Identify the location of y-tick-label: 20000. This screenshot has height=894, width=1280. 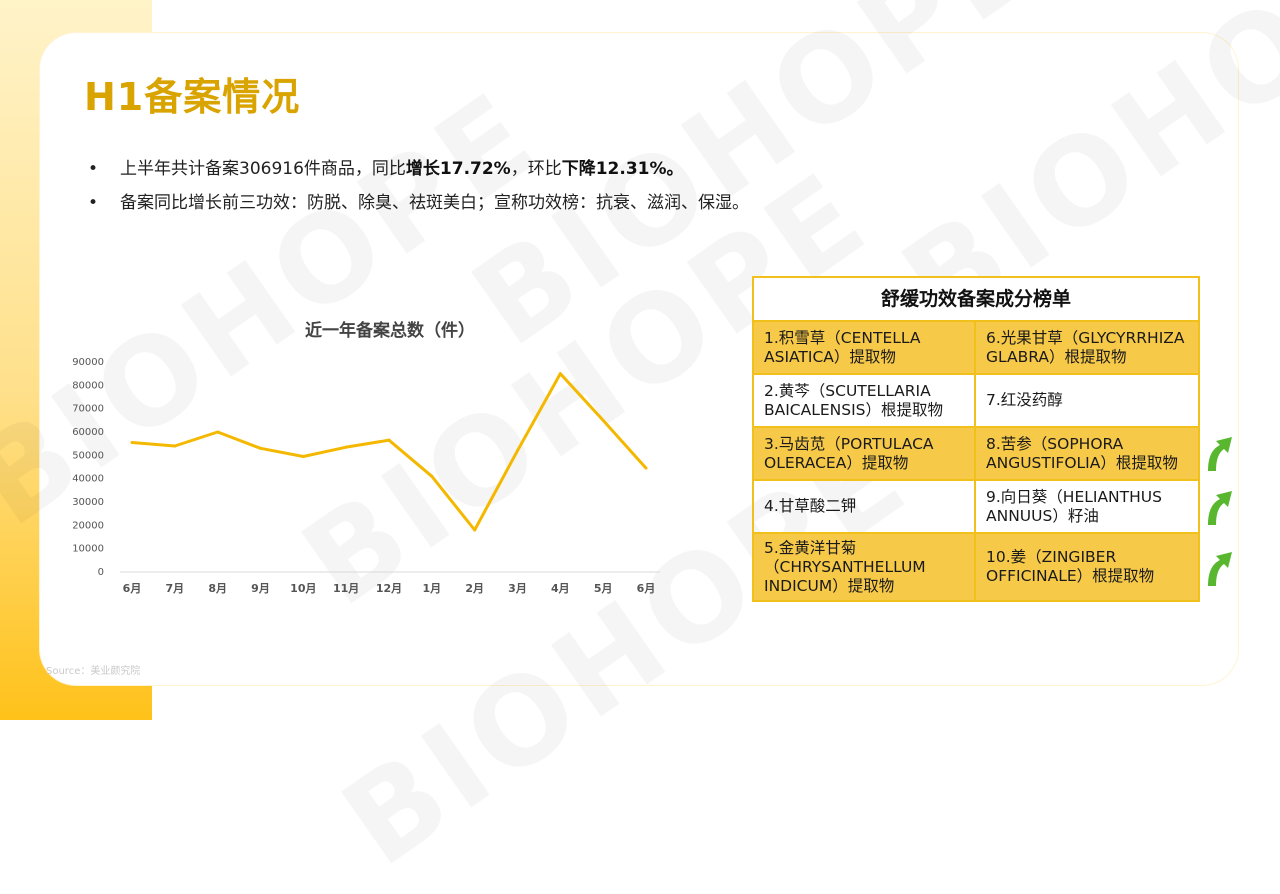
(88, 525).